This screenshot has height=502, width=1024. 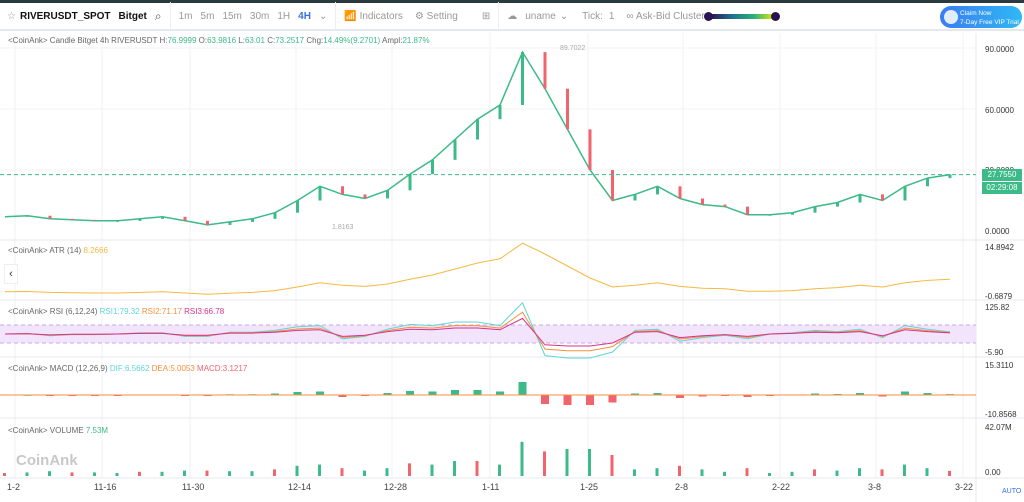 What do you see at coordinates (781, 487) in the screenshot?
I see `x-axis-label: 2-22` at bounding box center [781, 487].